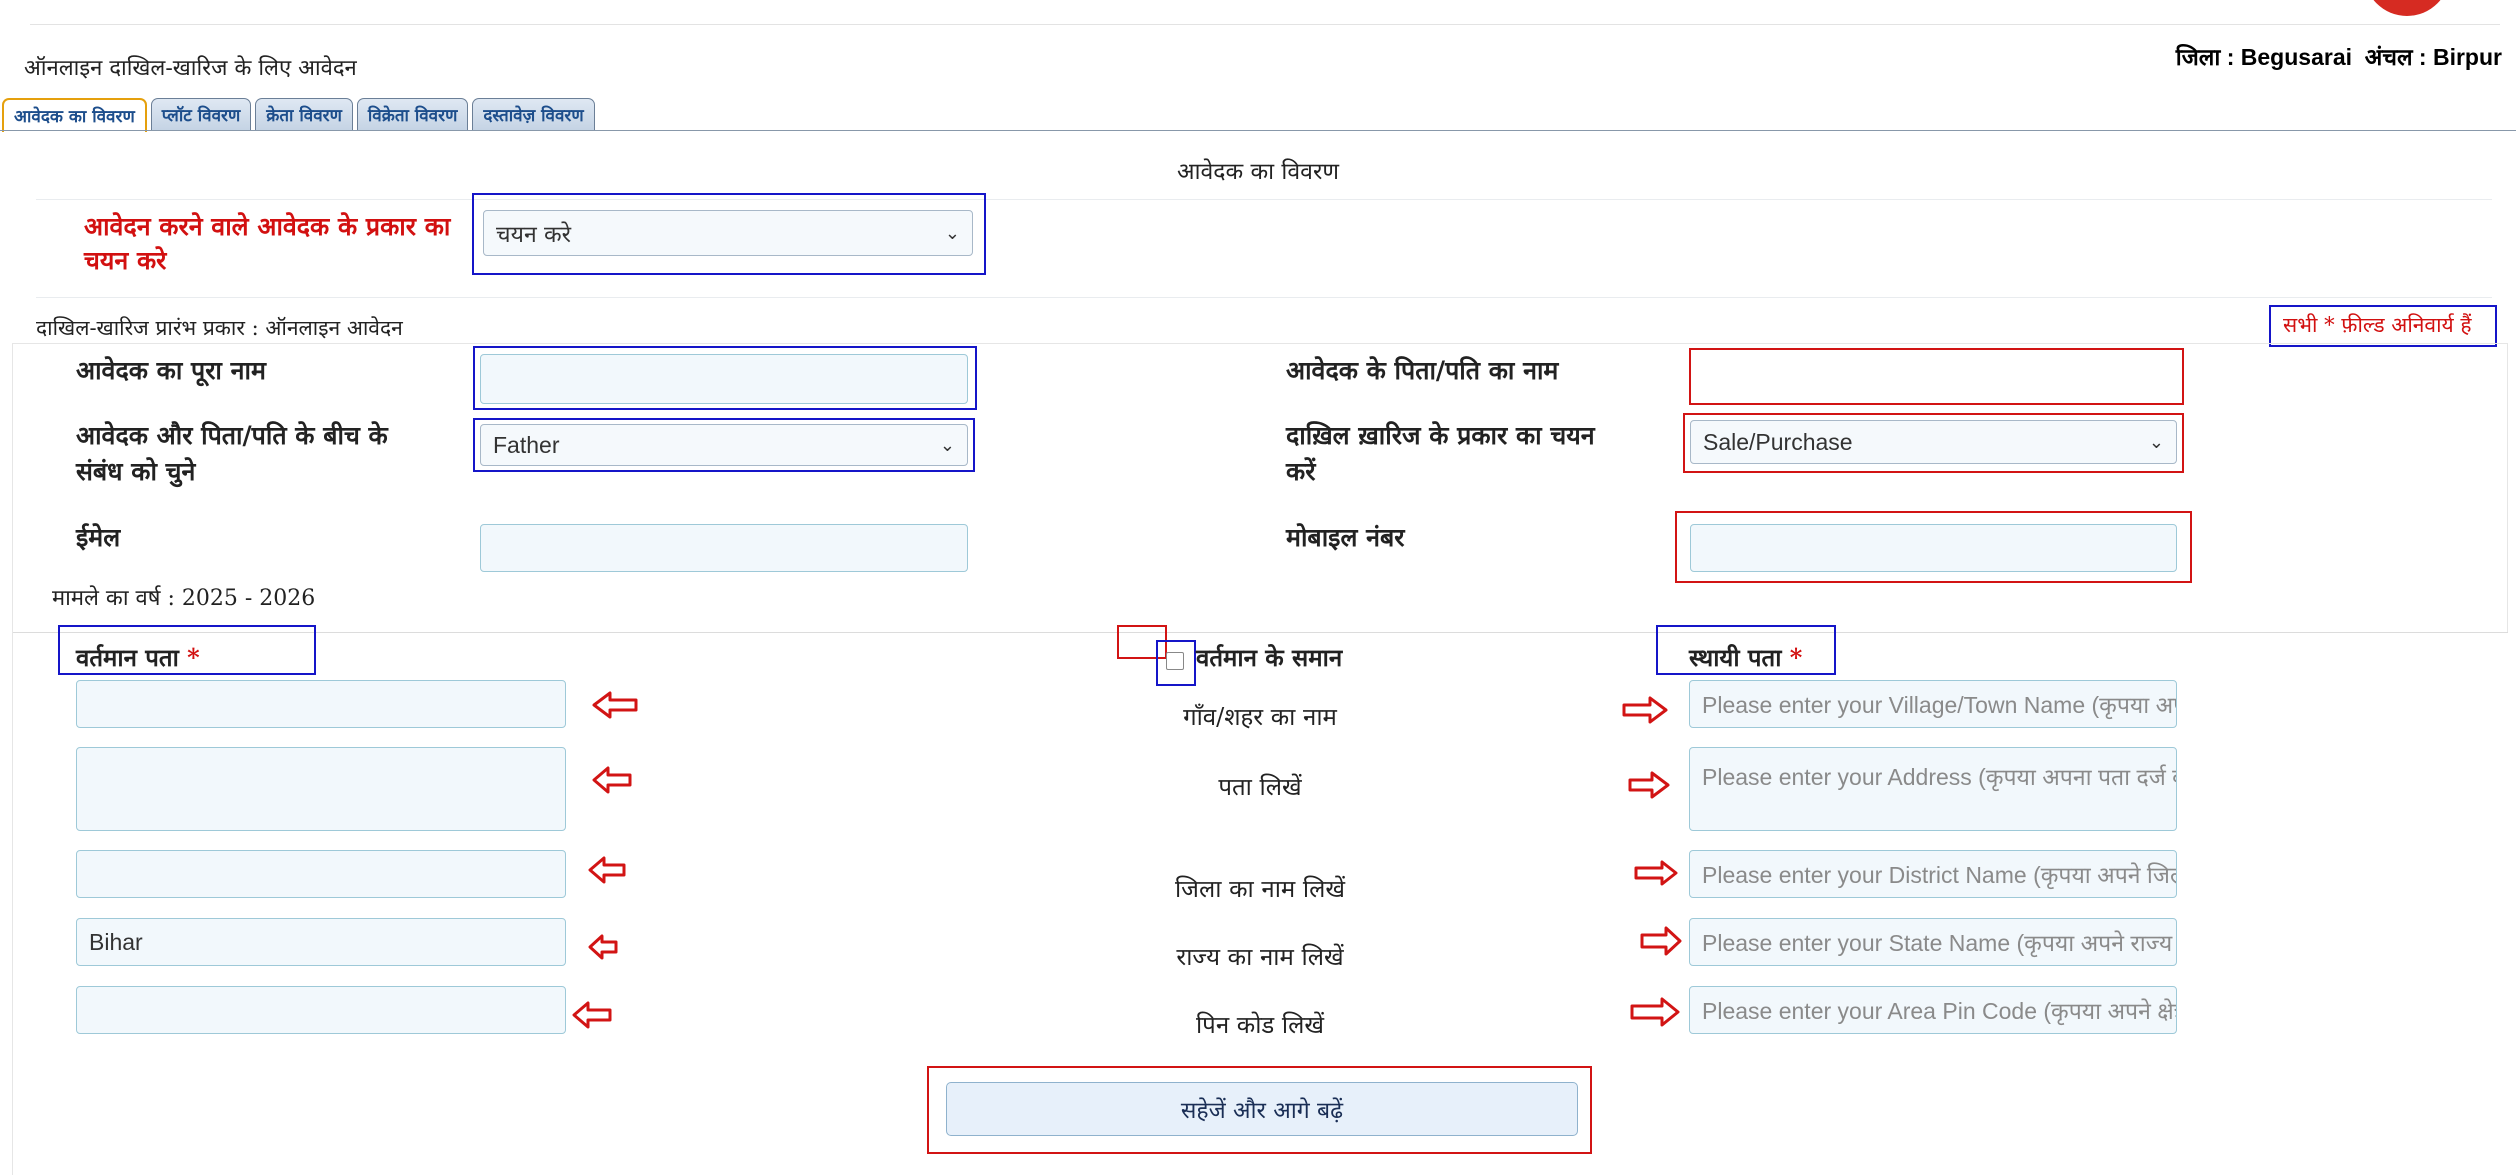 The height and width of the screenshot is (1175, 2516). I want to click on state-row-label: राज्य का नाम लिखें, so click(1260, 957).